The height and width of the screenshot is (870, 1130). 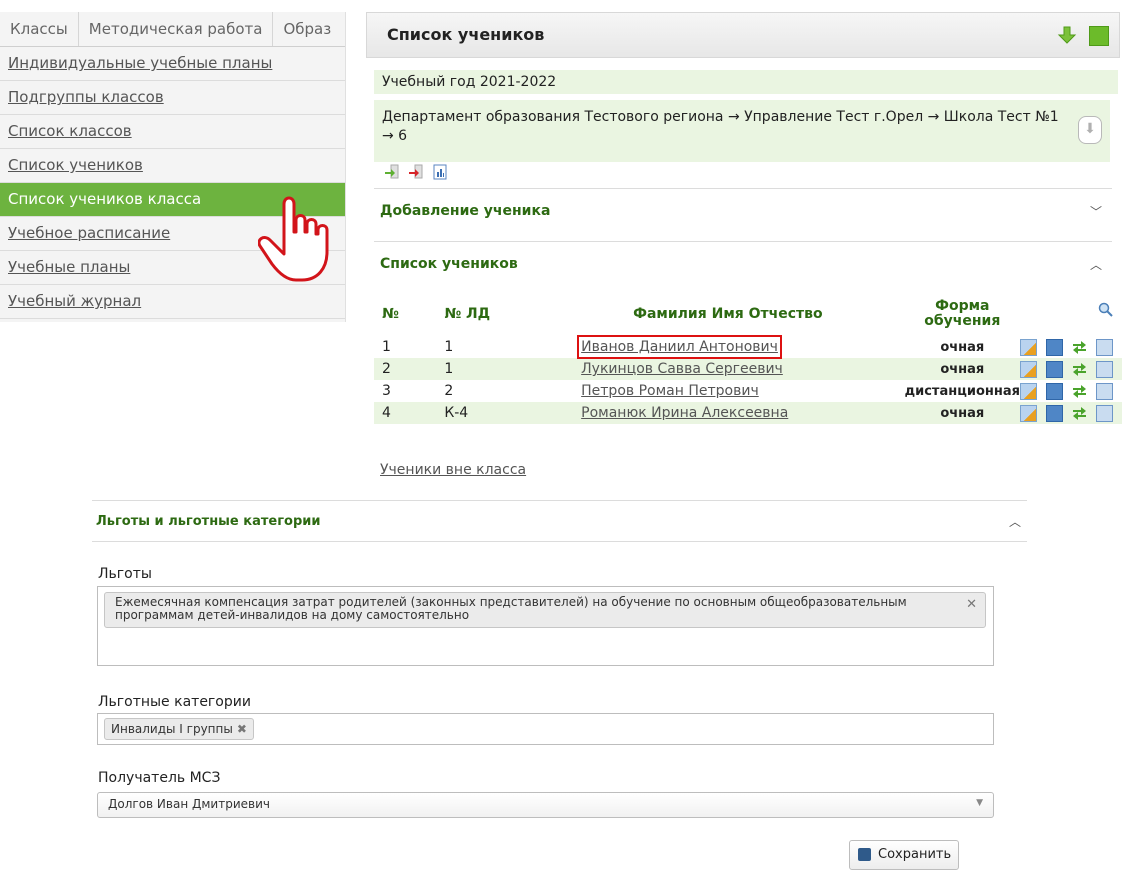 What do you see at coordinates (485, 413) in the screenshot?
I see `cell-ld: К-4` at bounding box center [485, 413].